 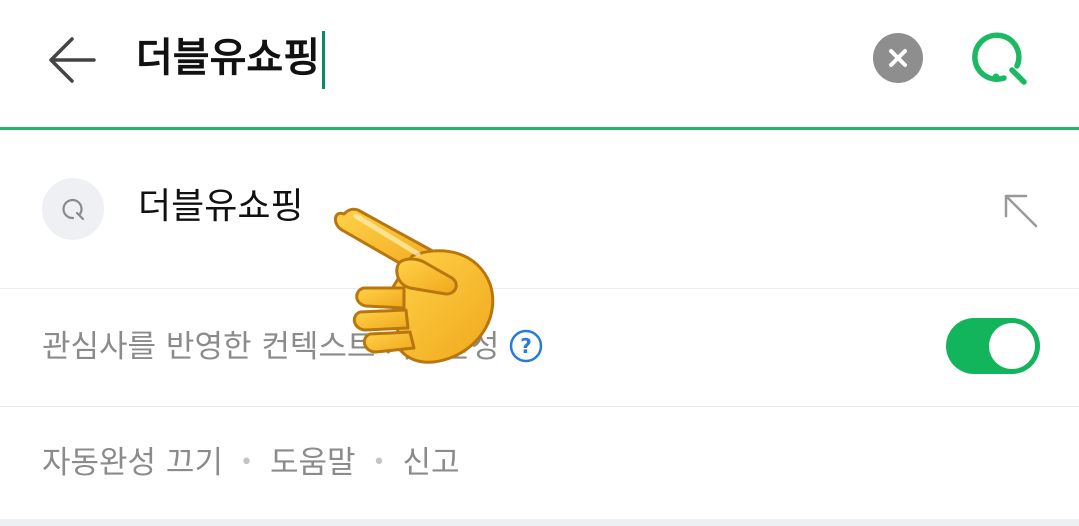 I want to click on footer-links: 자동완성 끄기 • 도움말 • 신고, so click(x=251, y=463).